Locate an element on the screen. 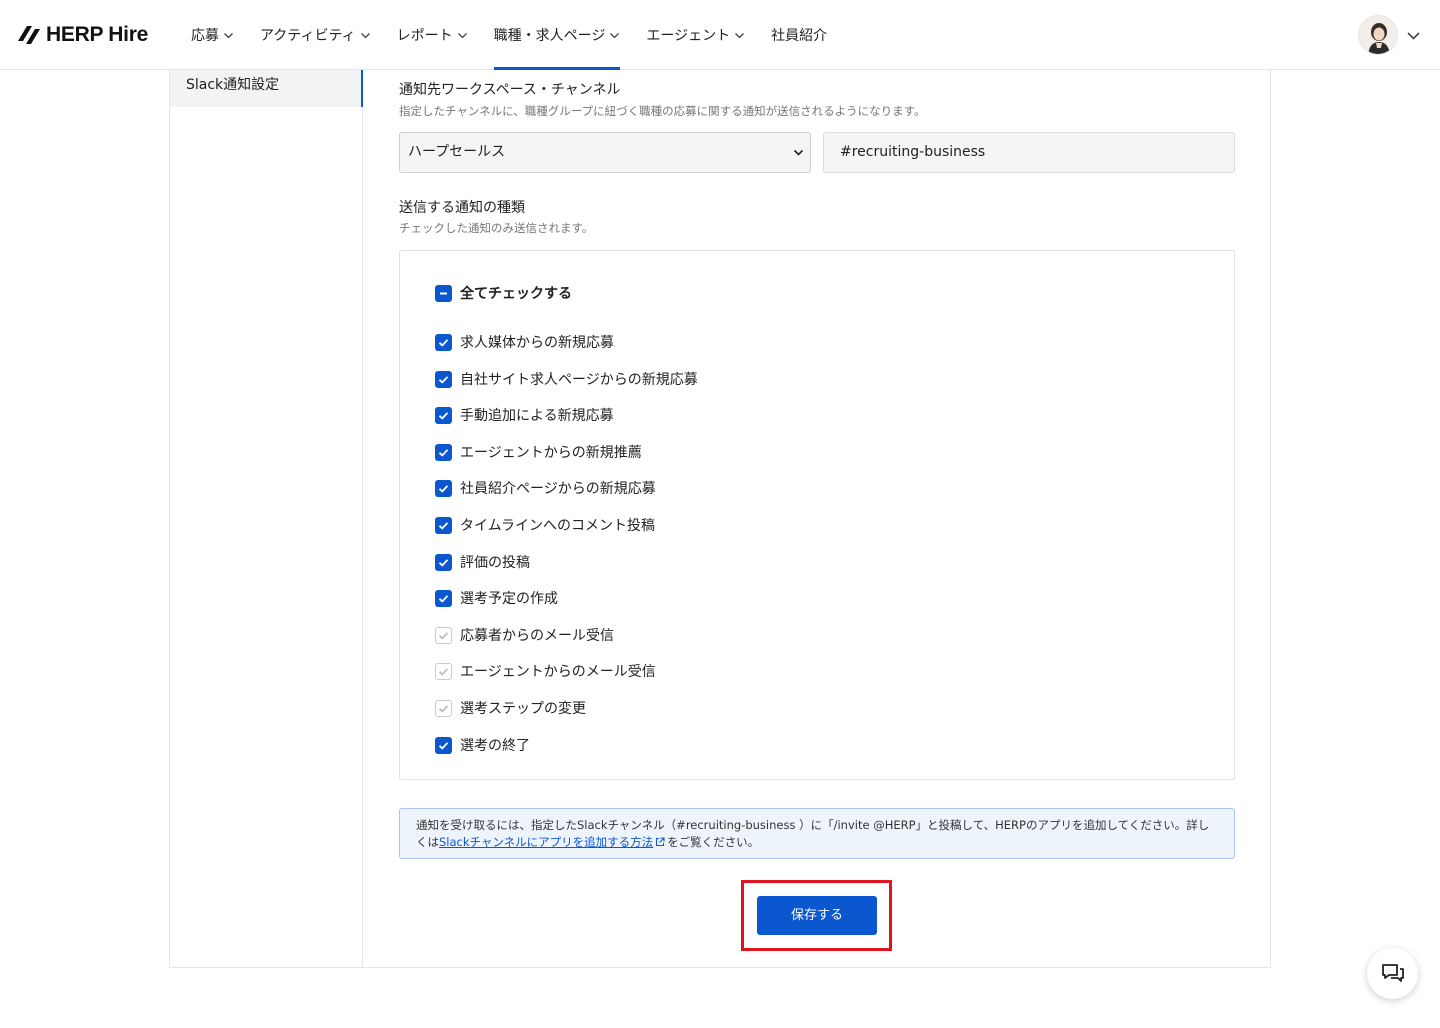 The width and height of the screenshot is (1440, 1028). notice-text-after: をご覧ください。 is located at coordinates (713, 842).